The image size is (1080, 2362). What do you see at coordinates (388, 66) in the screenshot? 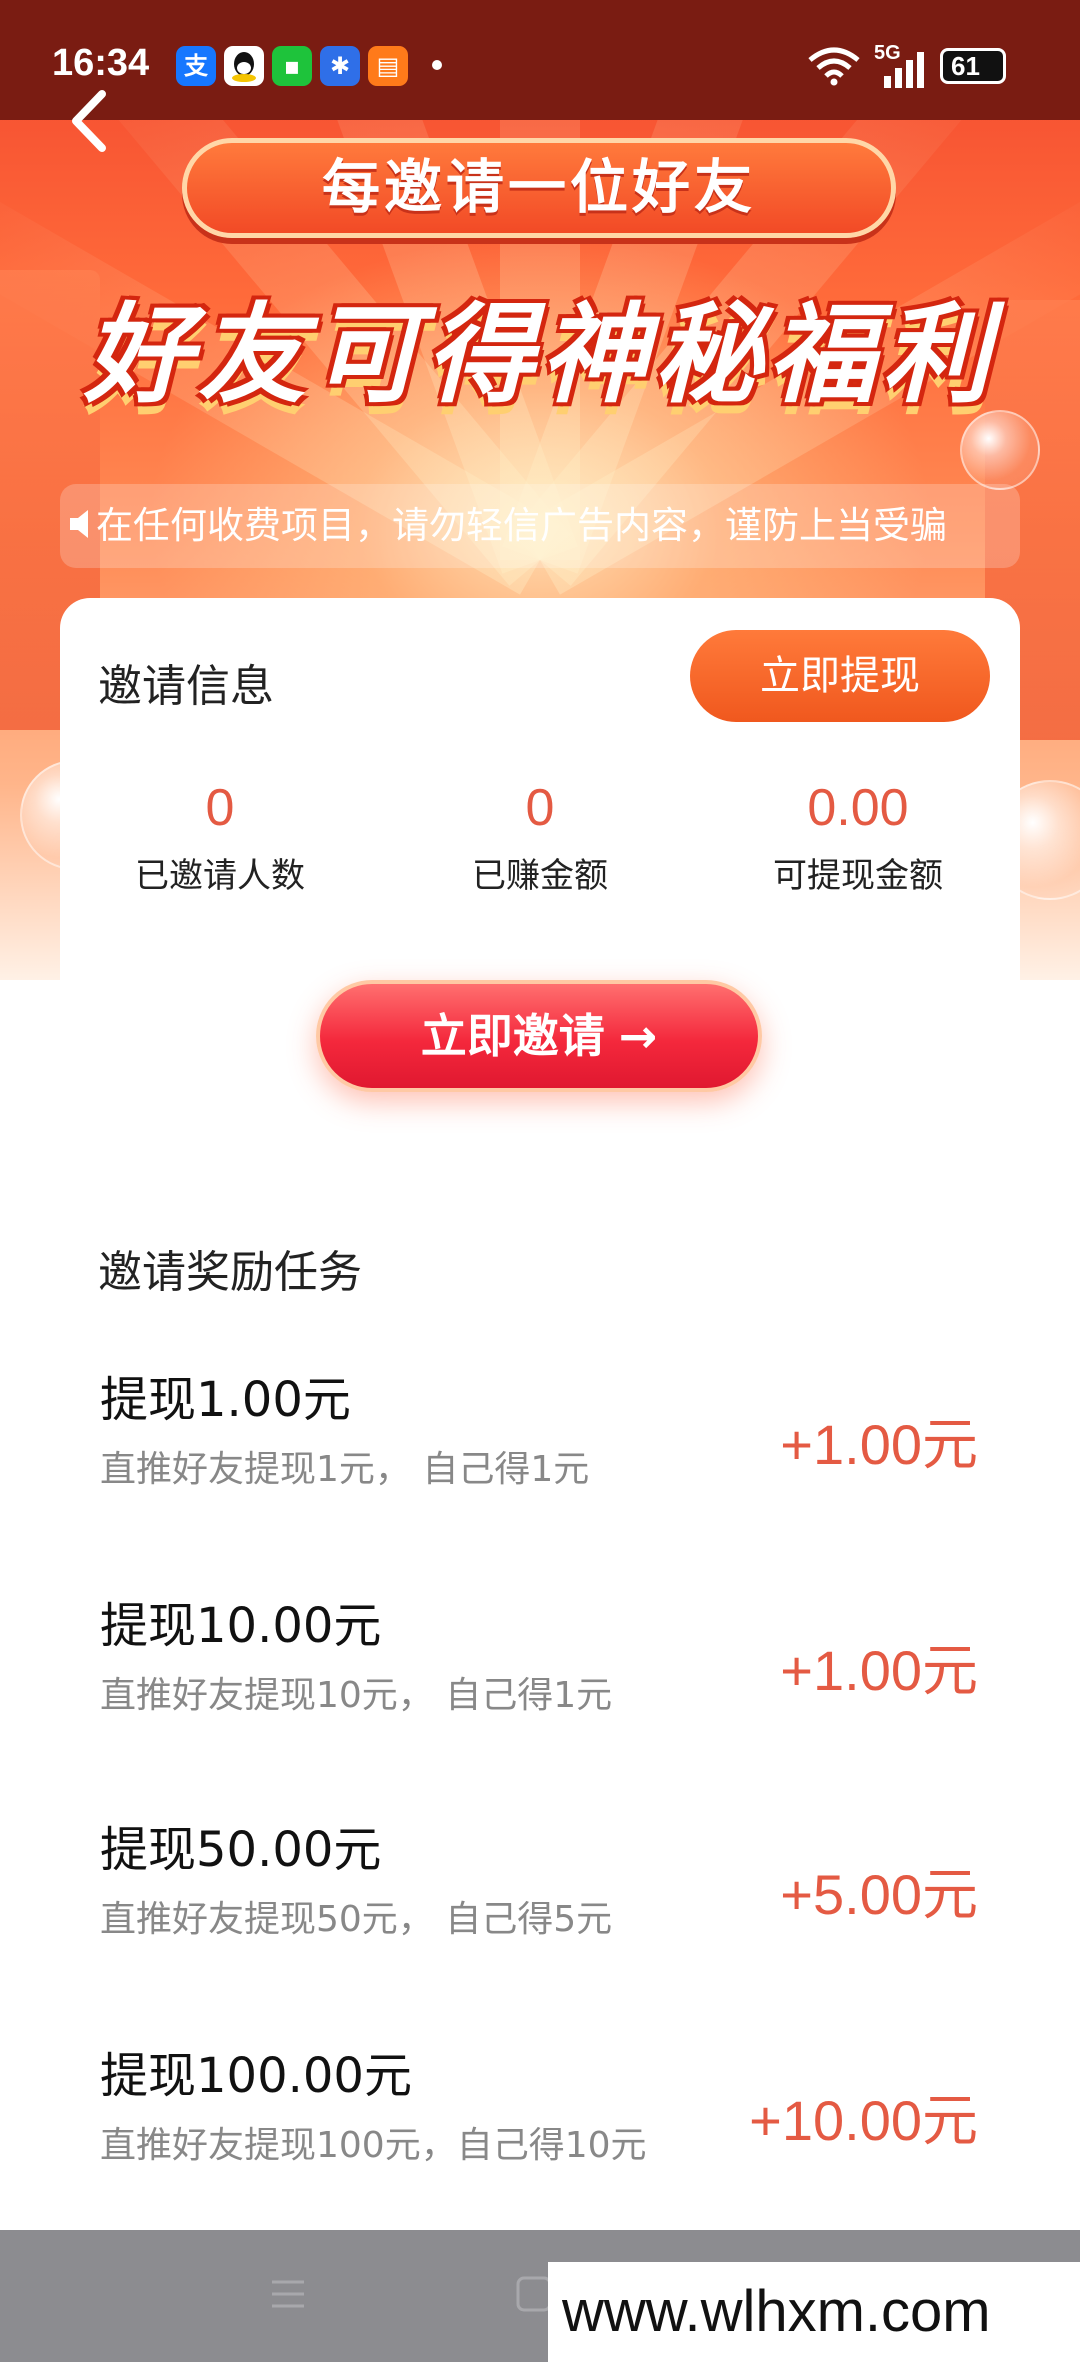
I see `books-app-icon: ▤` at bounding box center [388, 66].